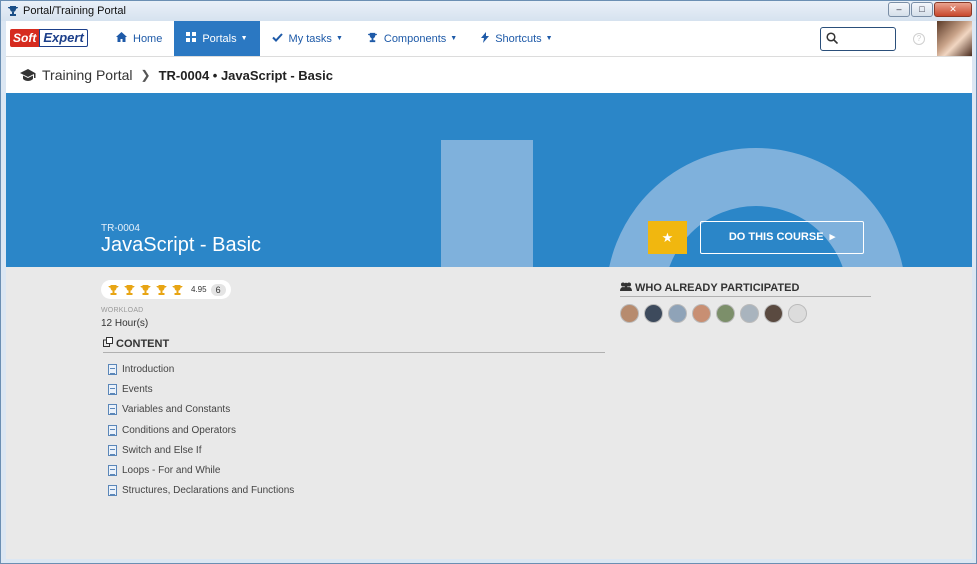  I want to click on content-heading-label: CONTENT, so click(143, 343).